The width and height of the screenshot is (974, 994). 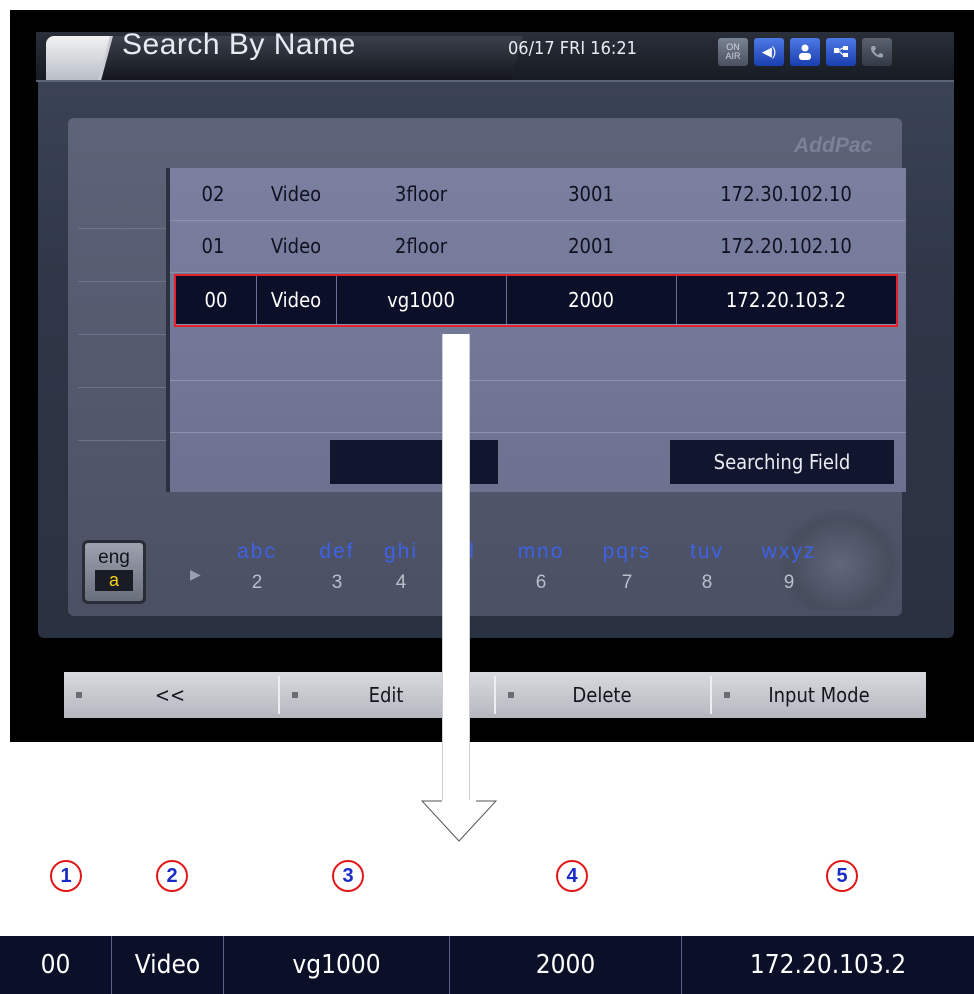 What do you see at coordinates (833, 145) in the screenshot?
I see `brand-logo: AddPac` at bounding box center [833, 145].